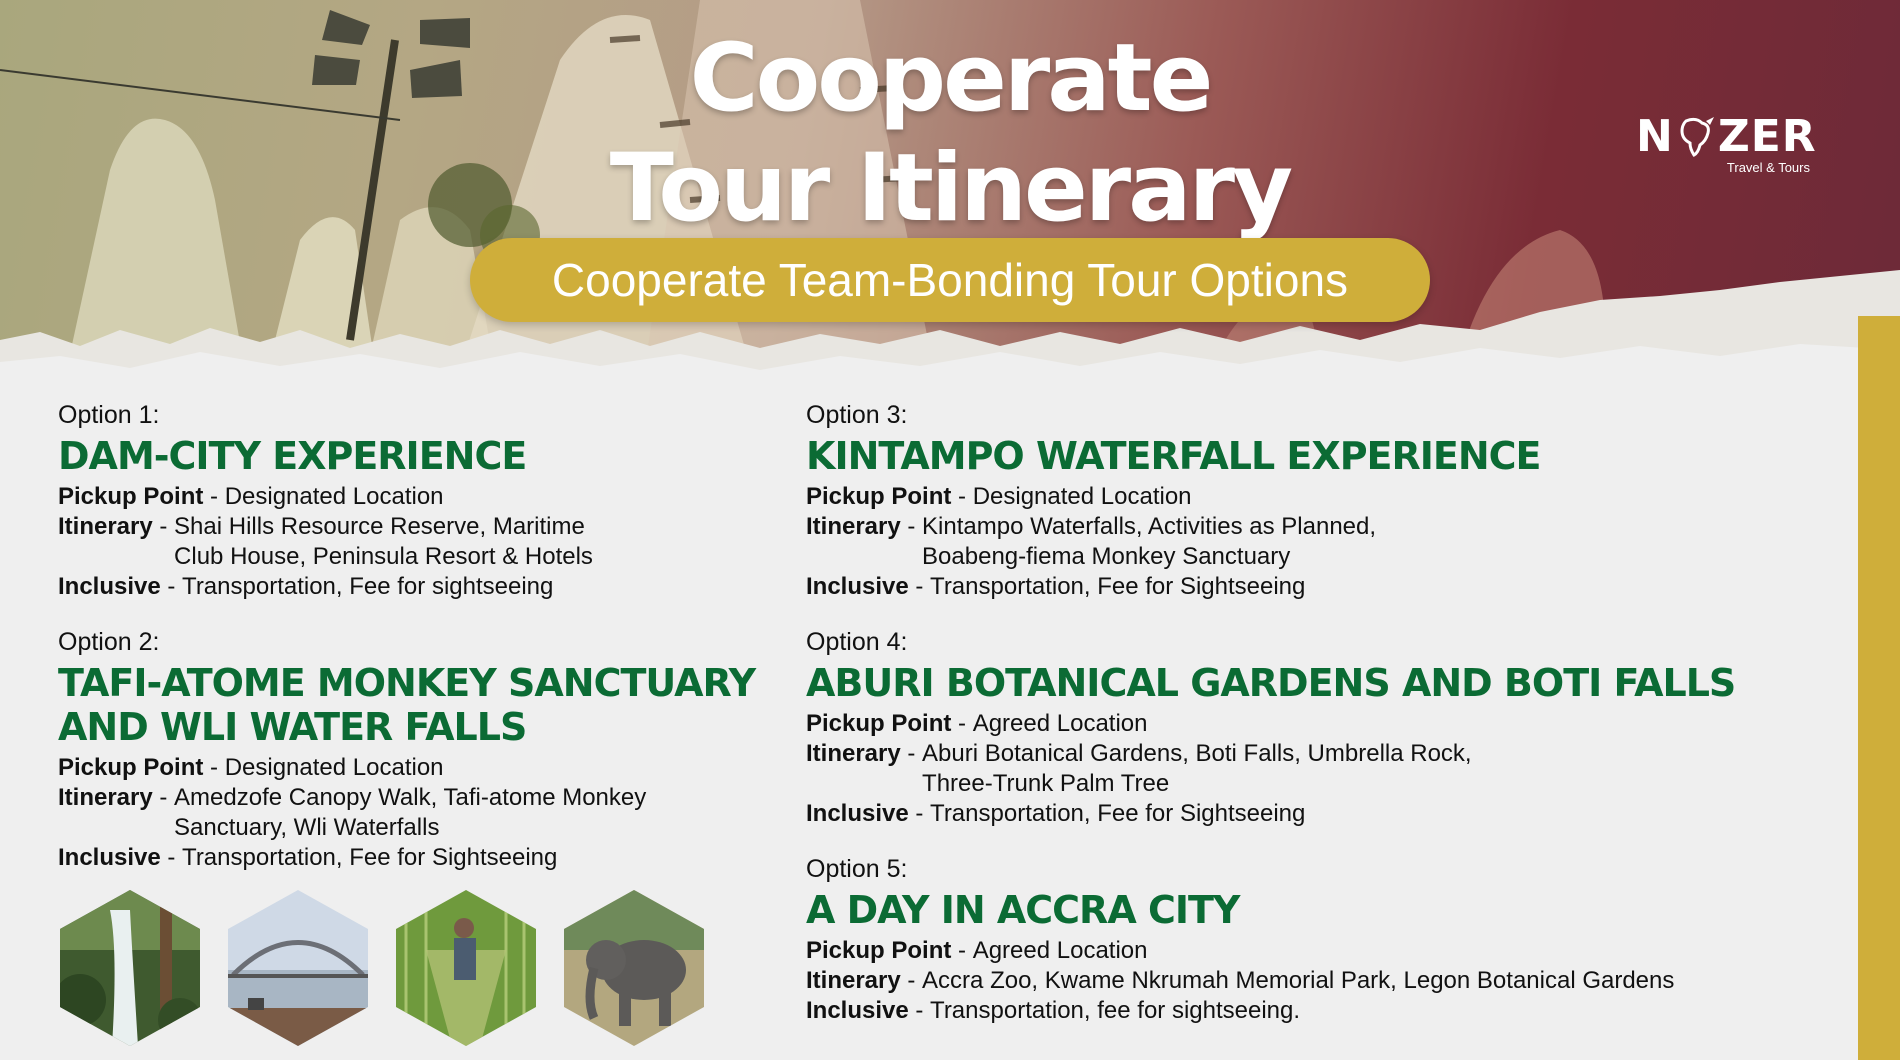 This screenshot has width=1900, height=1060. I want to click on elephant-photo, so click(634, 968).